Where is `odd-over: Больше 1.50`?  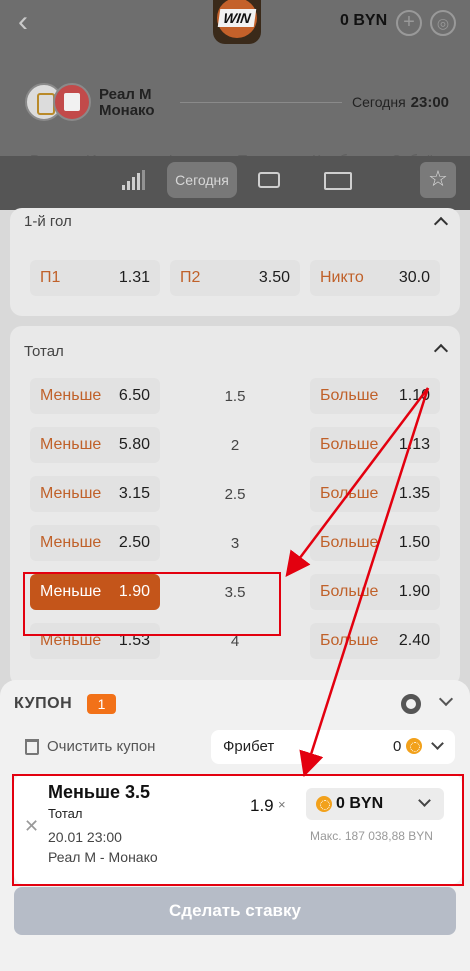
odd-over: Больше 1.50 is located at coordinates (375, 543).